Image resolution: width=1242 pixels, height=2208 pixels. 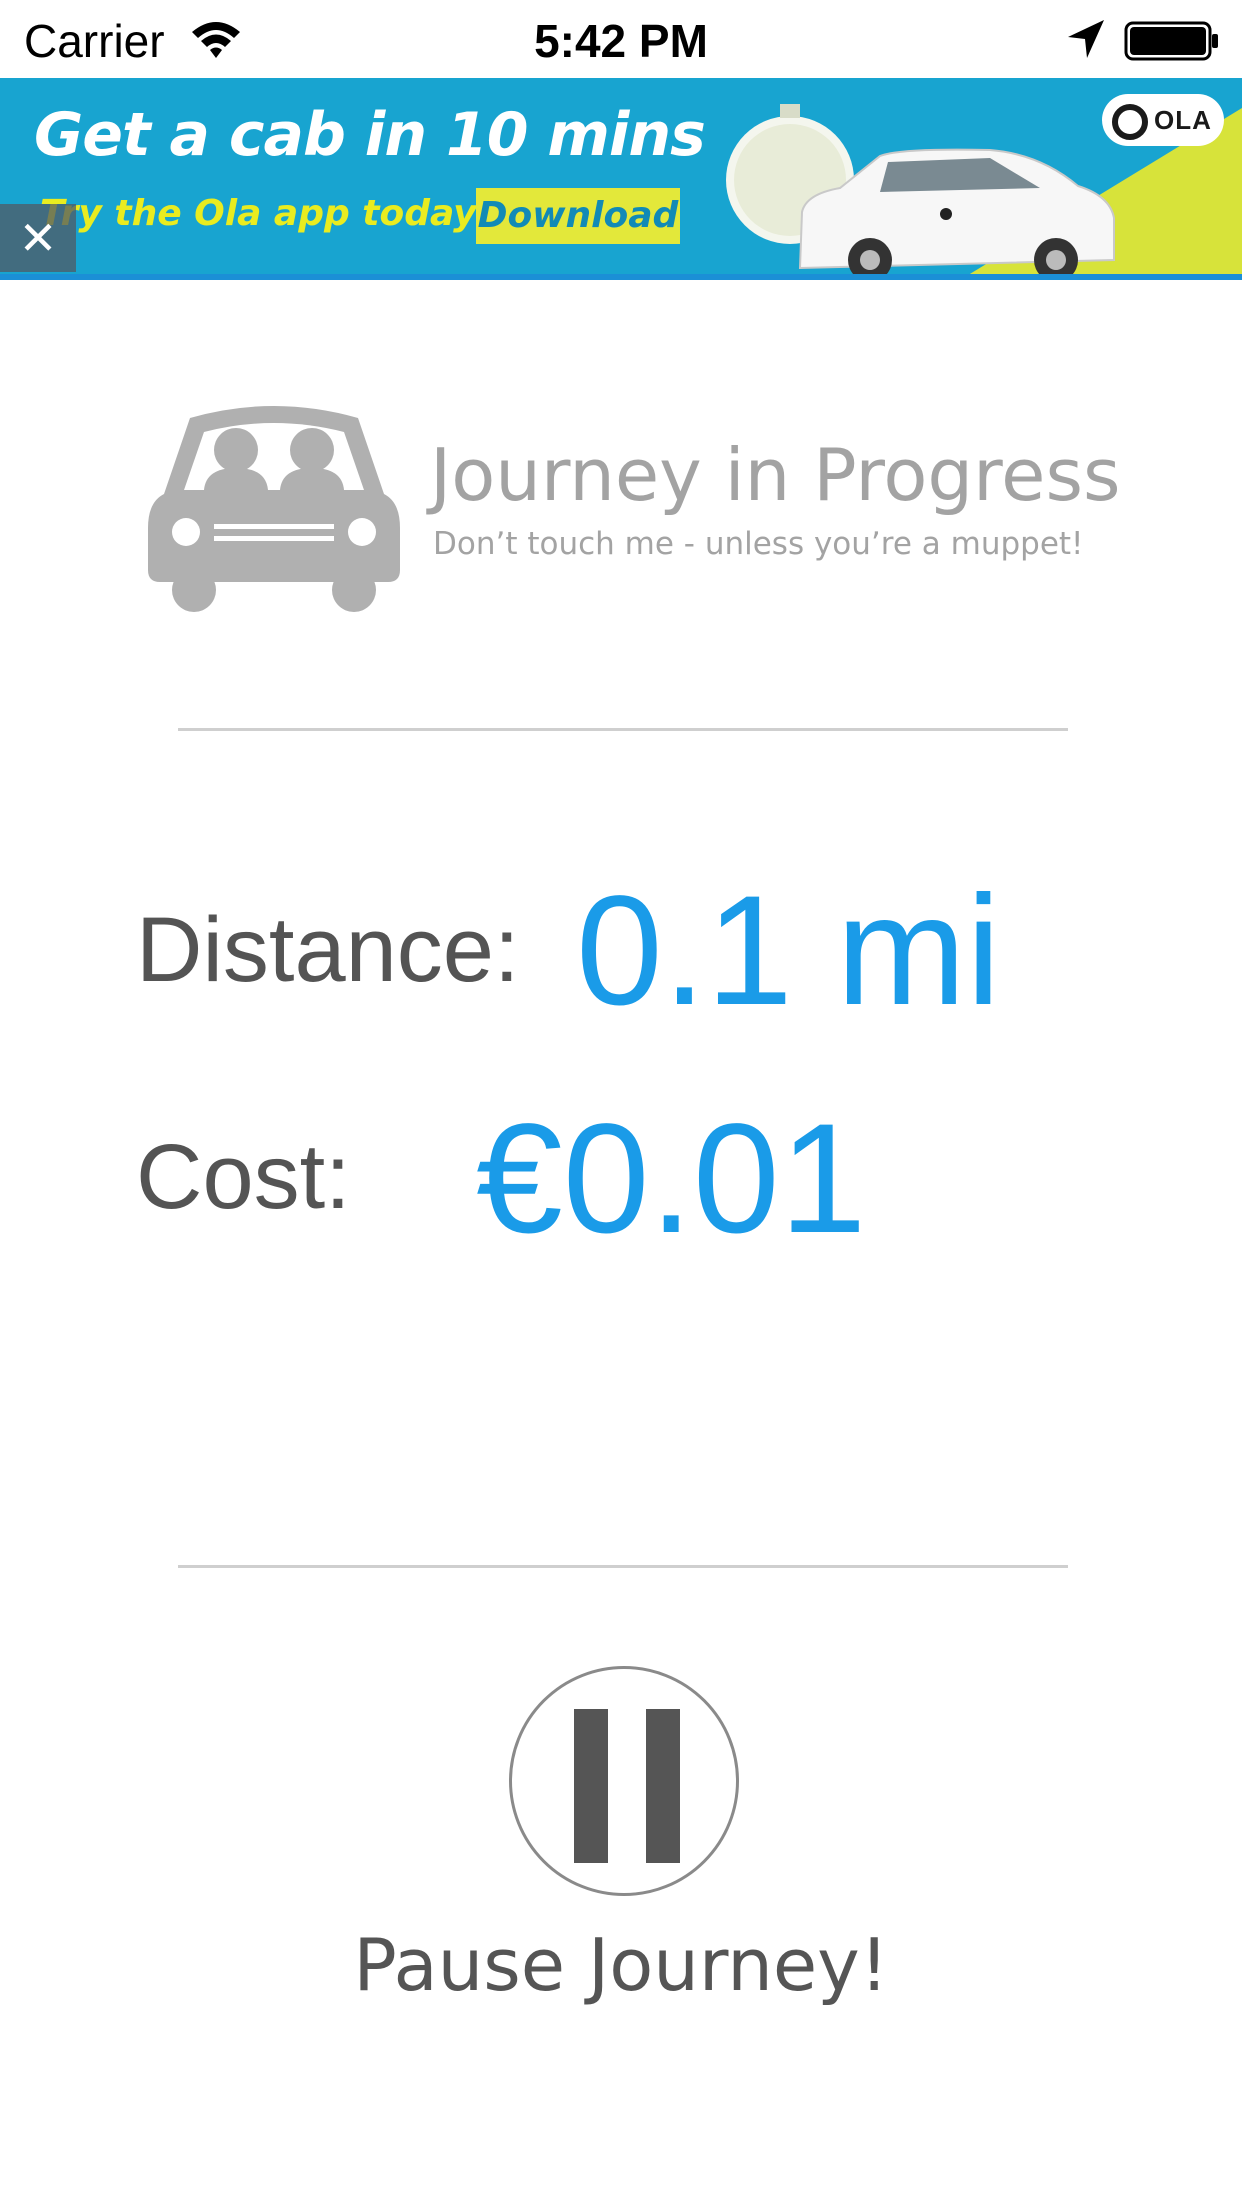 I want to click on divider-top, so click(x=623, y=729).